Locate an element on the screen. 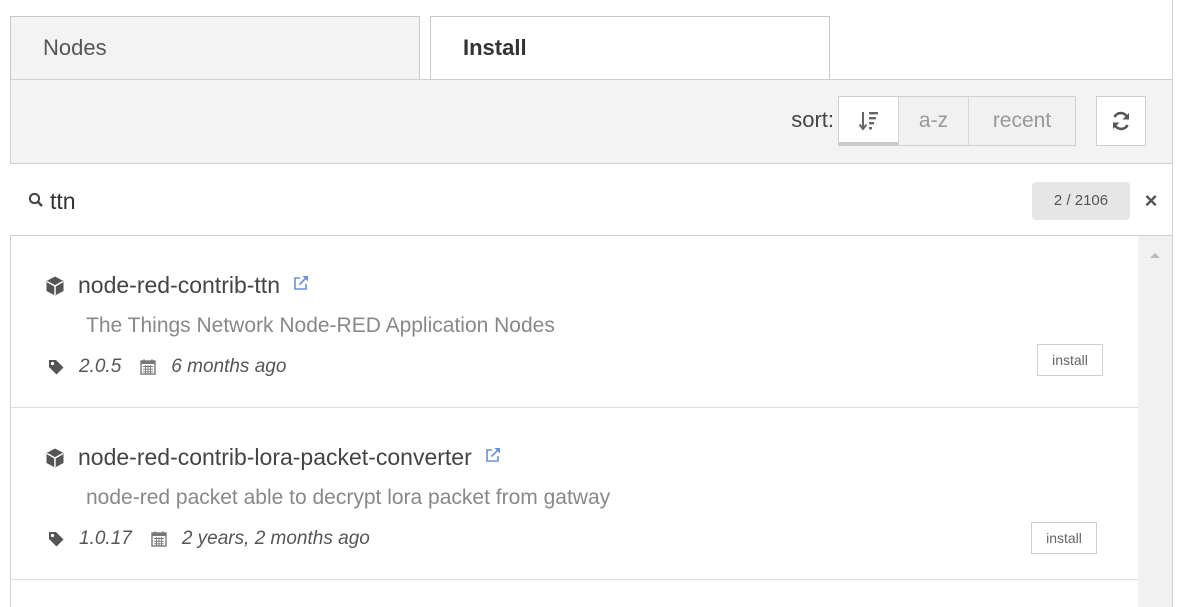  clear-search-button: × is located at coordinates (1151, 201).